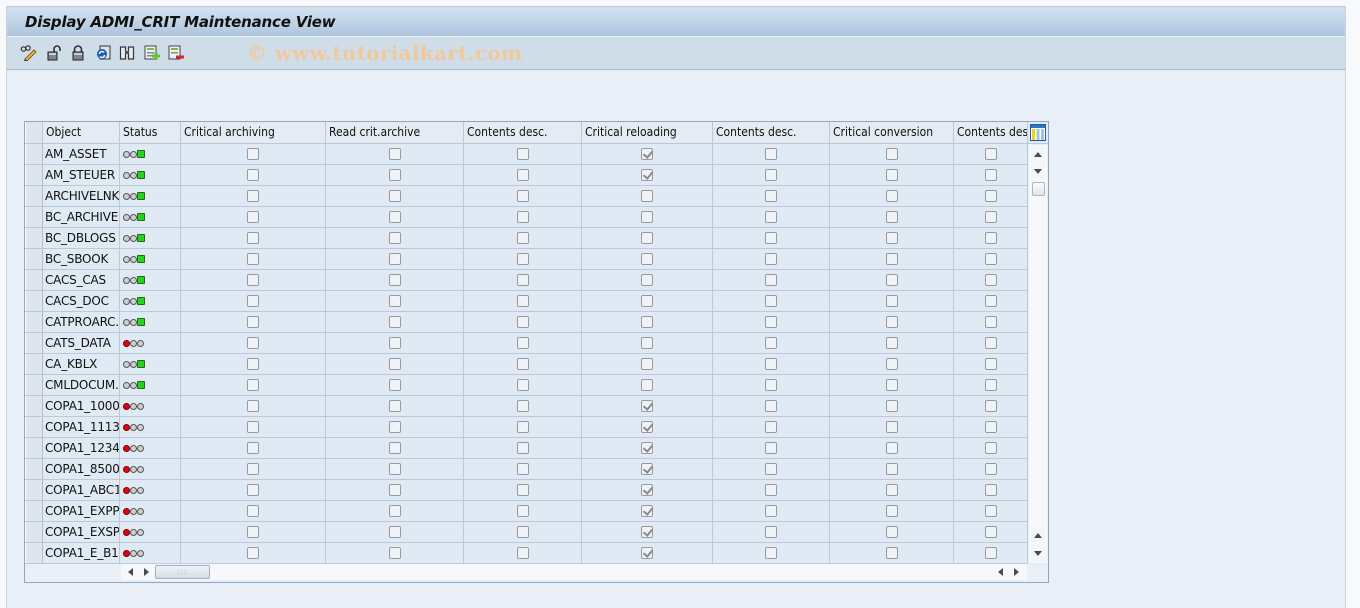 Image resolution: width=1360 pixels, height=608 pixels. I want to click on scroll-left-button, so click(130, 572).